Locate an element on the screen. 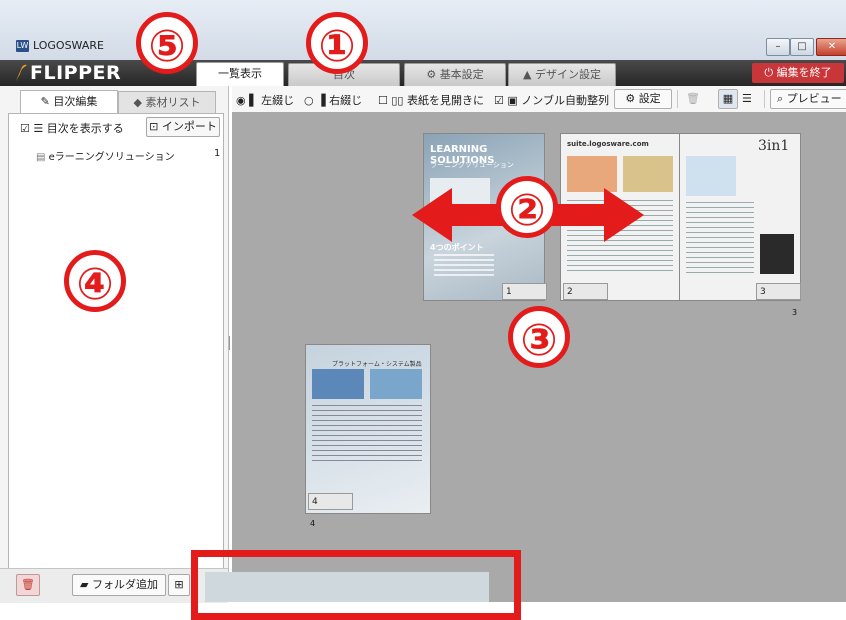 This screenshot has height=620, width=846. tab-basic-settings: ⚙ 基本設定 is located at coordinates (455, 74).